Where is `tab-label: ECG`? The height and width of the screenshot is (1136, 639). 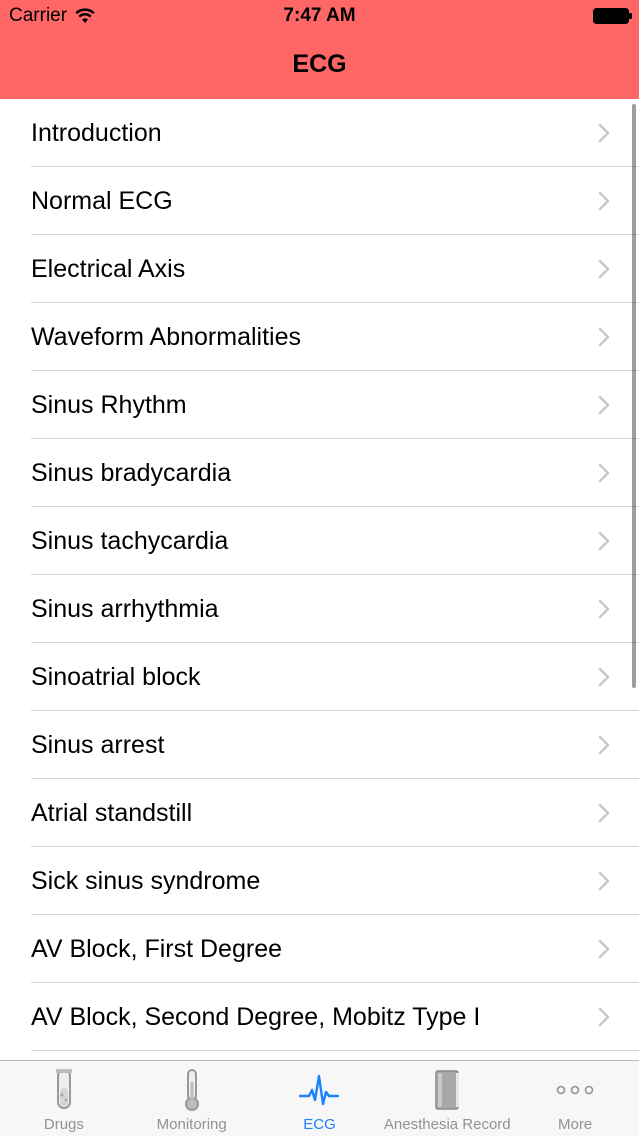
tab-label: ECG is located at coordinates (319, 1124).